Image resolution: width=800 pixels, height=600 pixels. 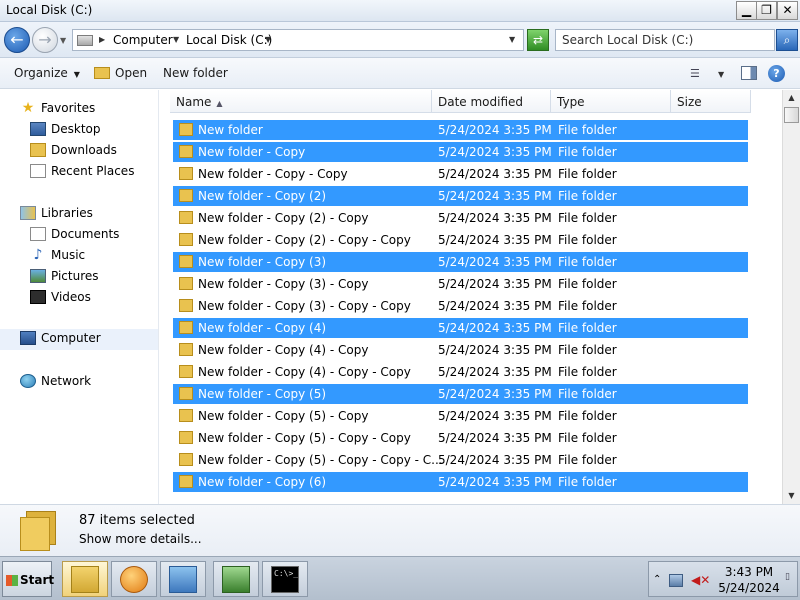 I want to click on star-icon: ★, so click(x=28, y=108).